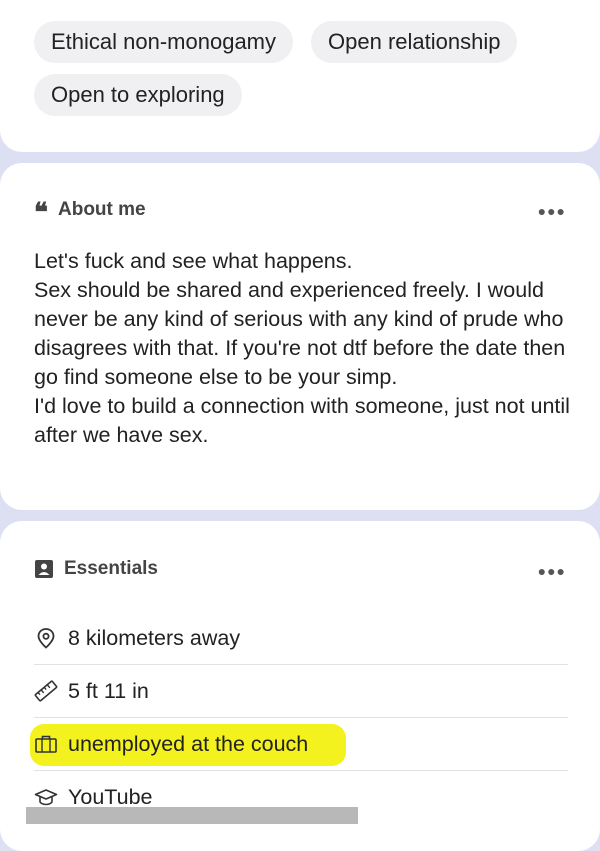  I want to click on list-item: 8 kilometers away, so click(301, 638).